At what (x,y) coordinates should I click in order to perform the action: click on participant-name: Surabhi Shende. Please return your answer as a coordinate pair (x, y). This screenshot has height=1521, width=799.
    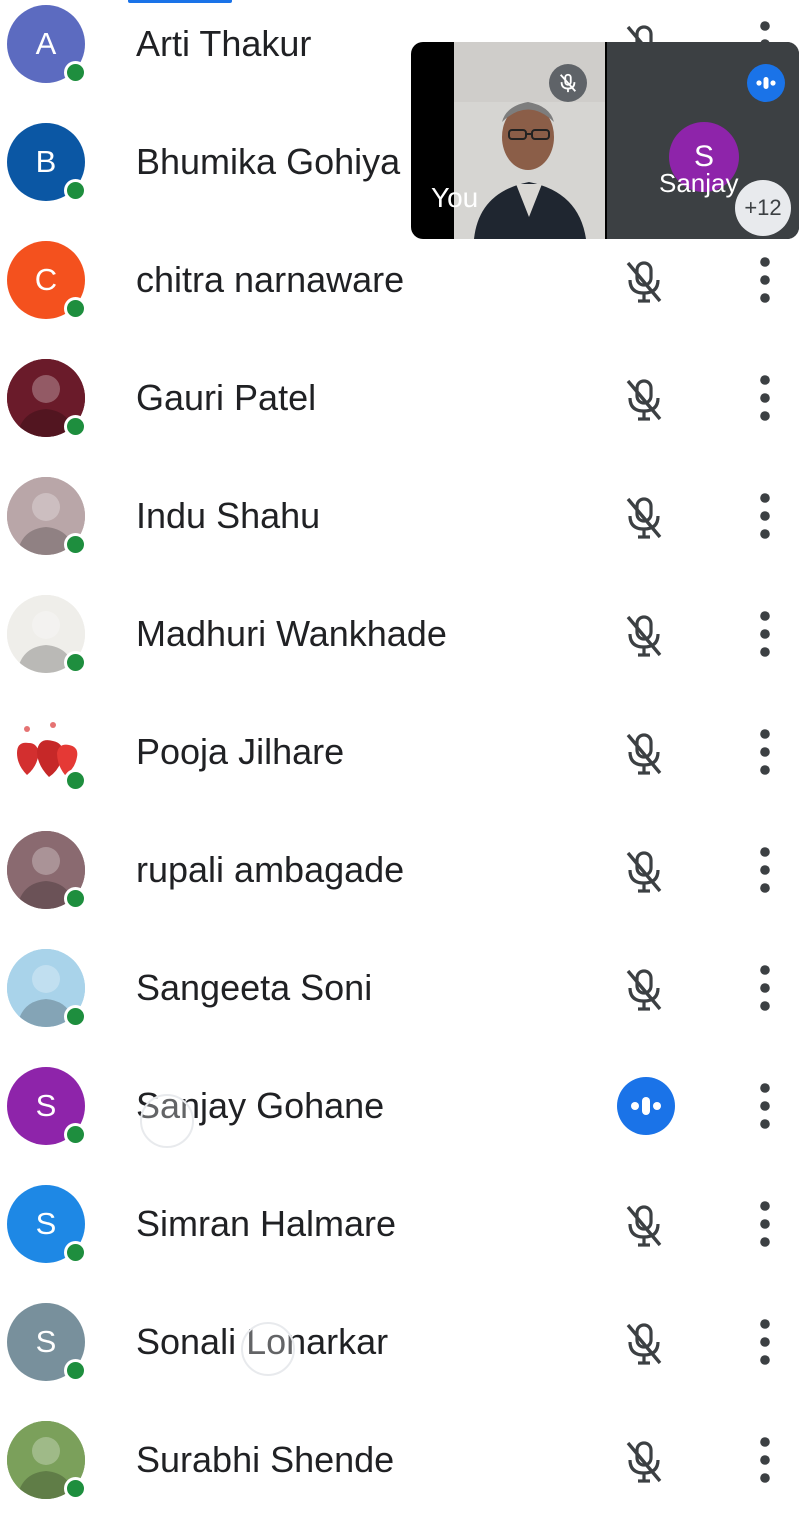
    Looking at the image, I should click on (265, 1459).